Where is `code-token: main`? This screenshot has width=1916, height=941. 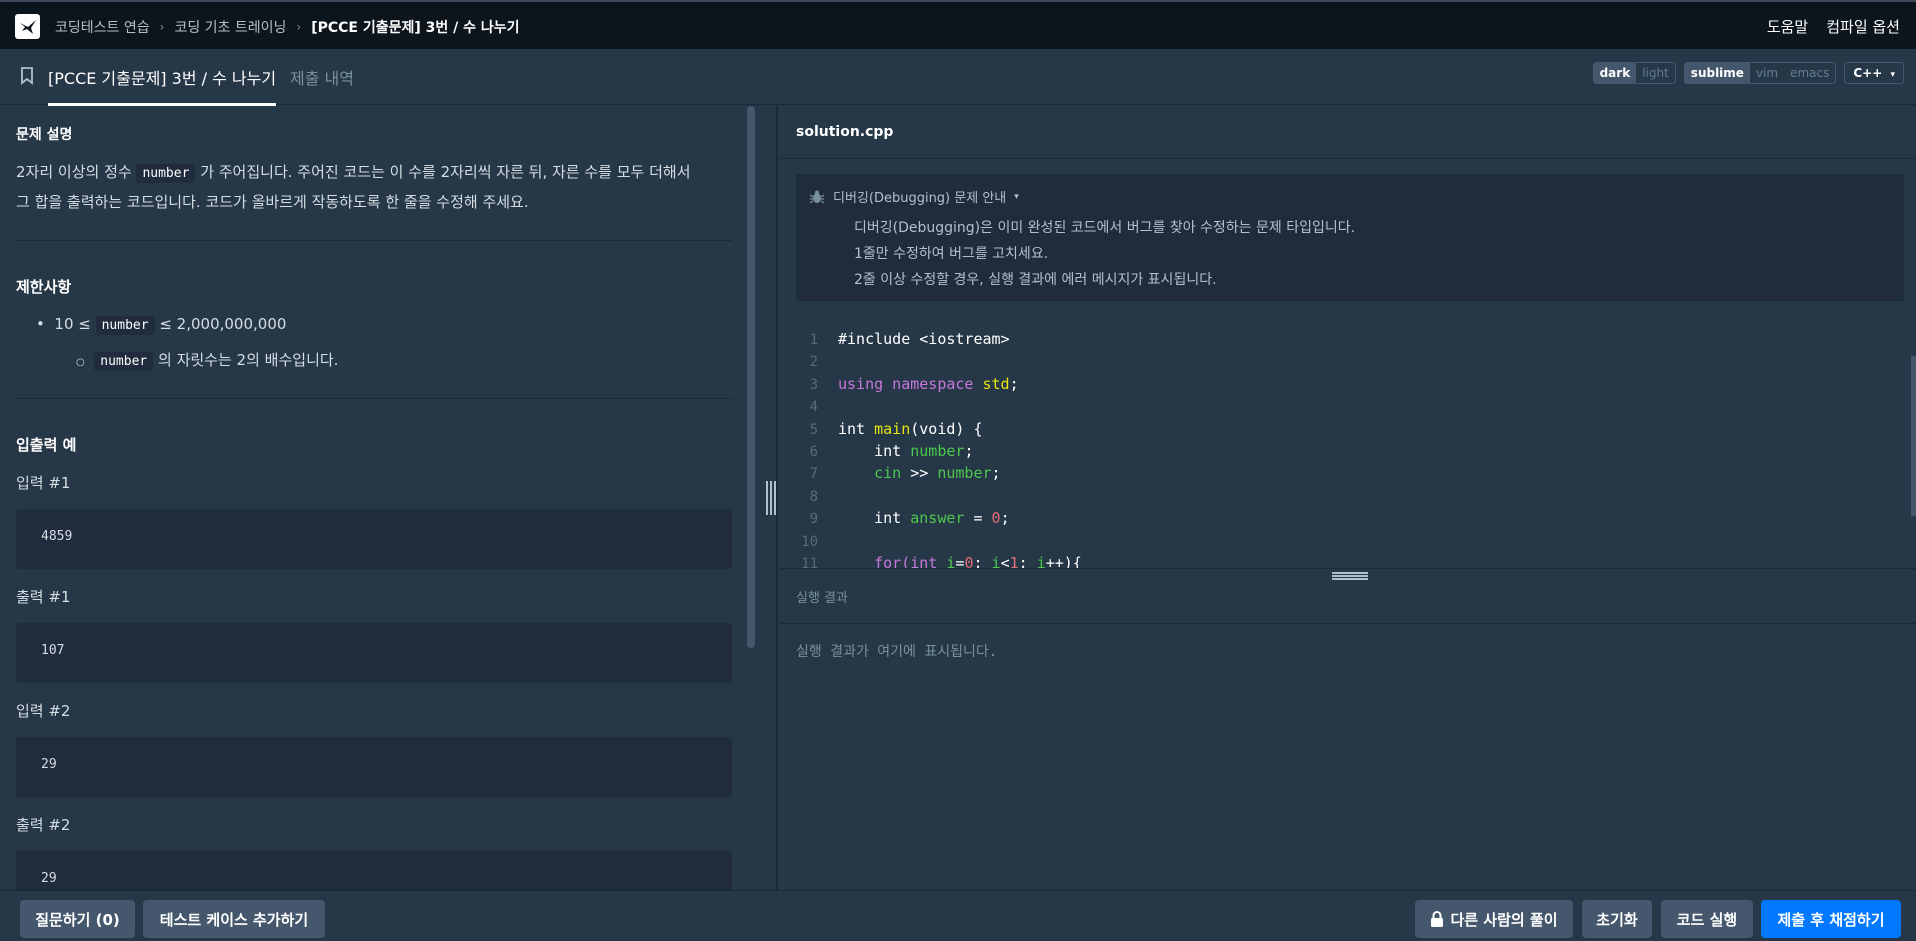 code-token: main is located at coordinates (892, 429).